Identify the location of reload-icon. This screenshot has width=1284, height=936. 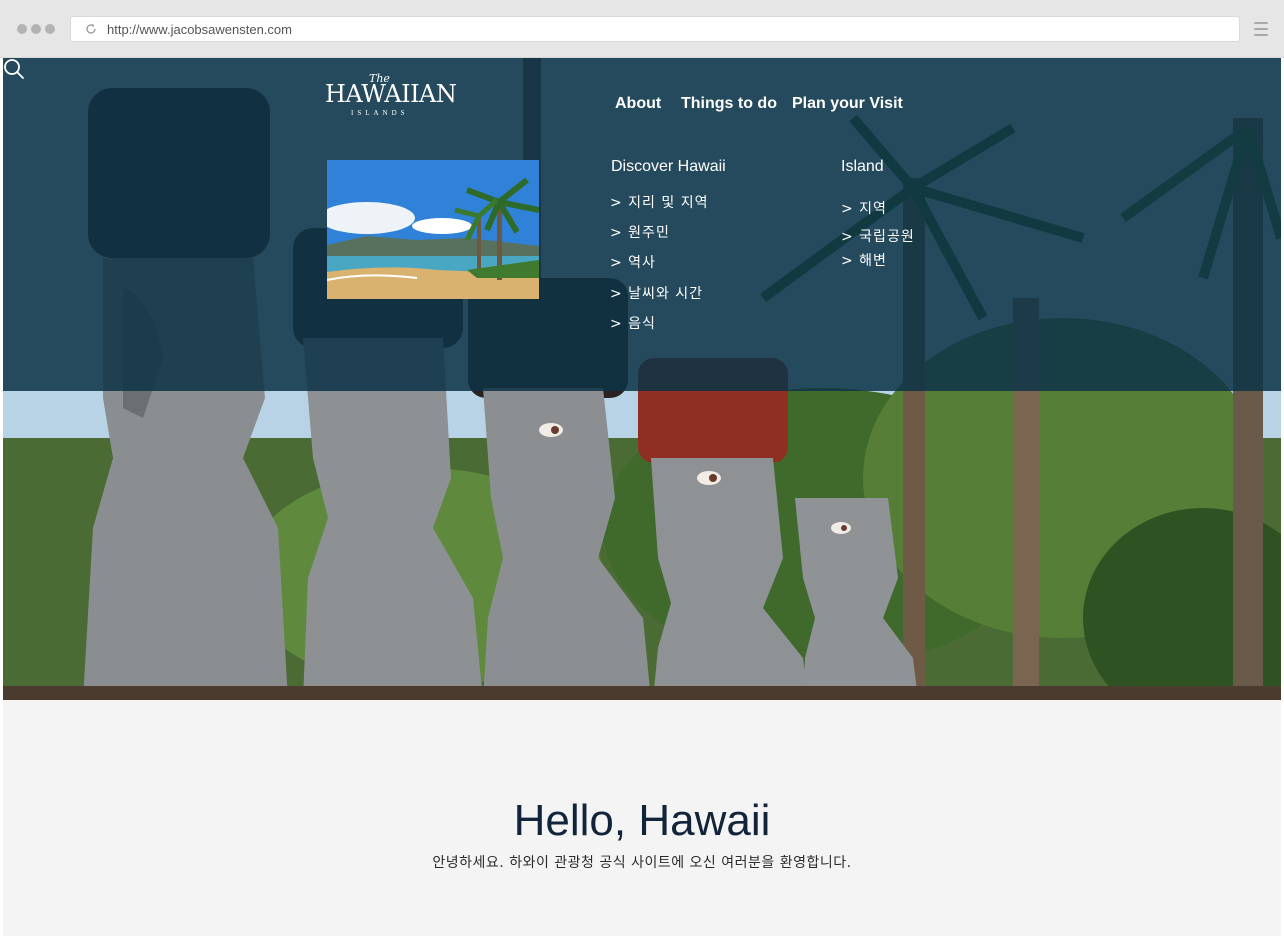
(91, 29).